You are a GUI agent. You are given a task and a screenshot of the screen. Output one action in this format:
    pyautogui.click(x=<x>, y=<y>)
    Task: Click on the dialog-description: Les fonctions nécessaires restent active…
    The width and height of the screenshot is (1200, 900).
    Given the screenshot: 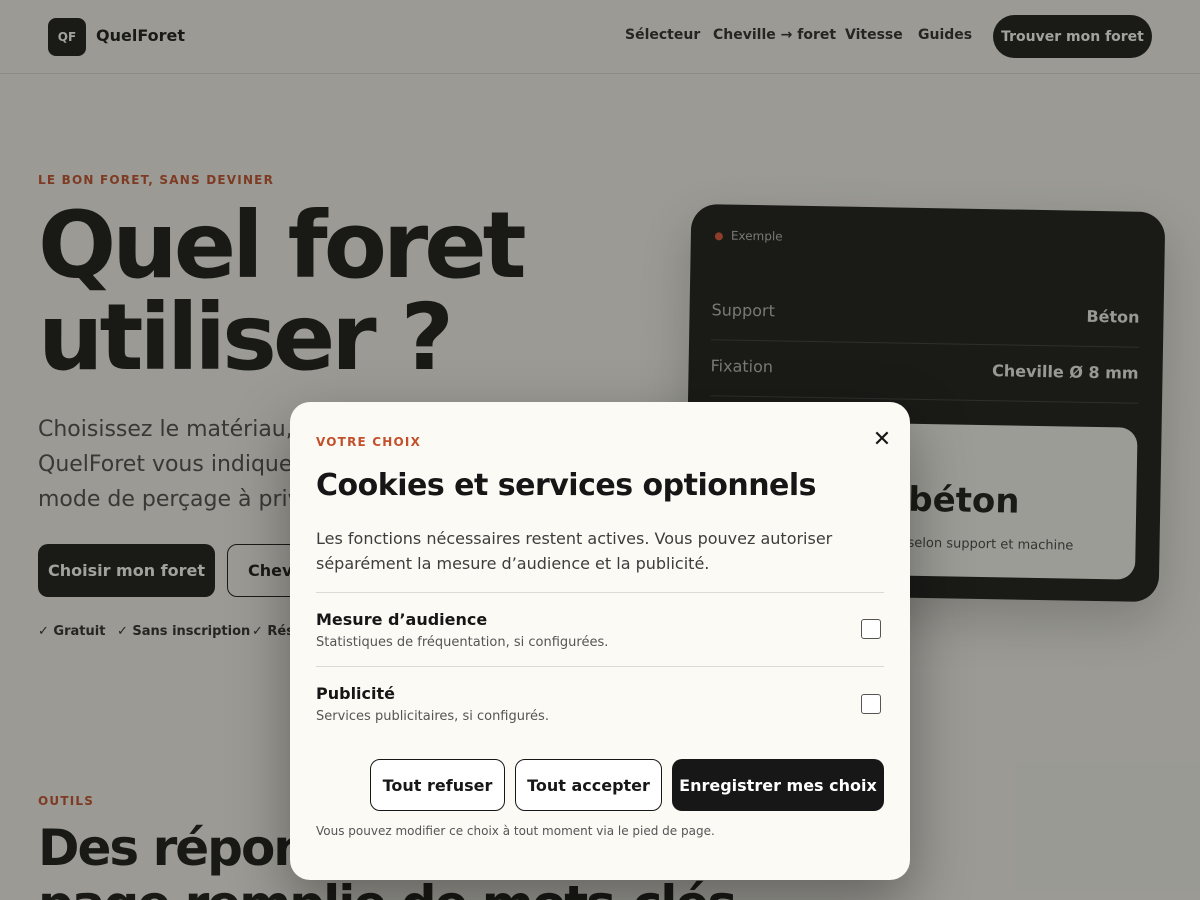 What is the action you would take?
    pyautogui.click(x=574, y=551)
    